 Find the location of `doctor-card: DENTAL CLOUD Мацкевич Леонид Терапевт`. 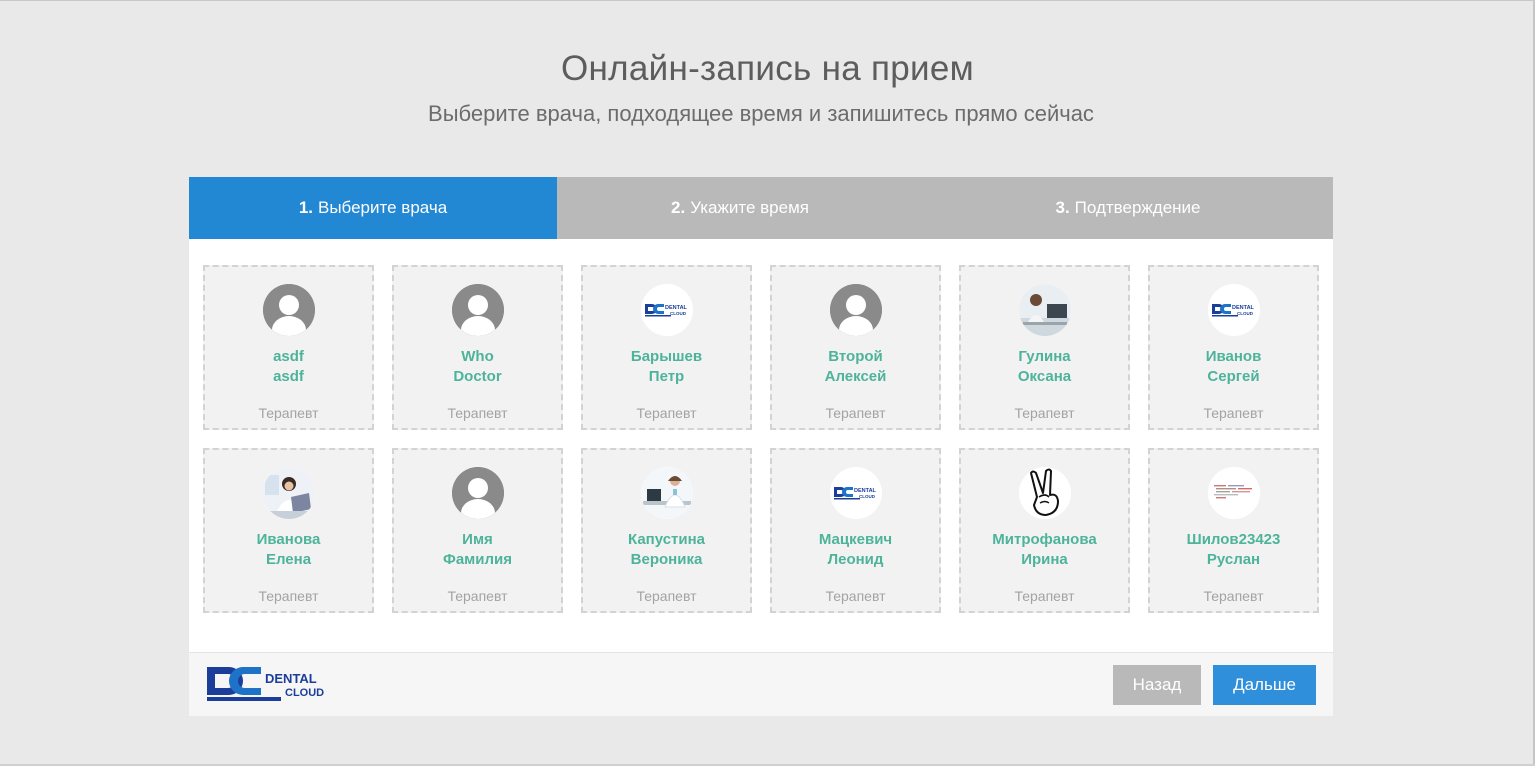

doctor-card: DENTAL CLOUD Мацкевич Леонид Терапевт is located at coordinates (855, 530).